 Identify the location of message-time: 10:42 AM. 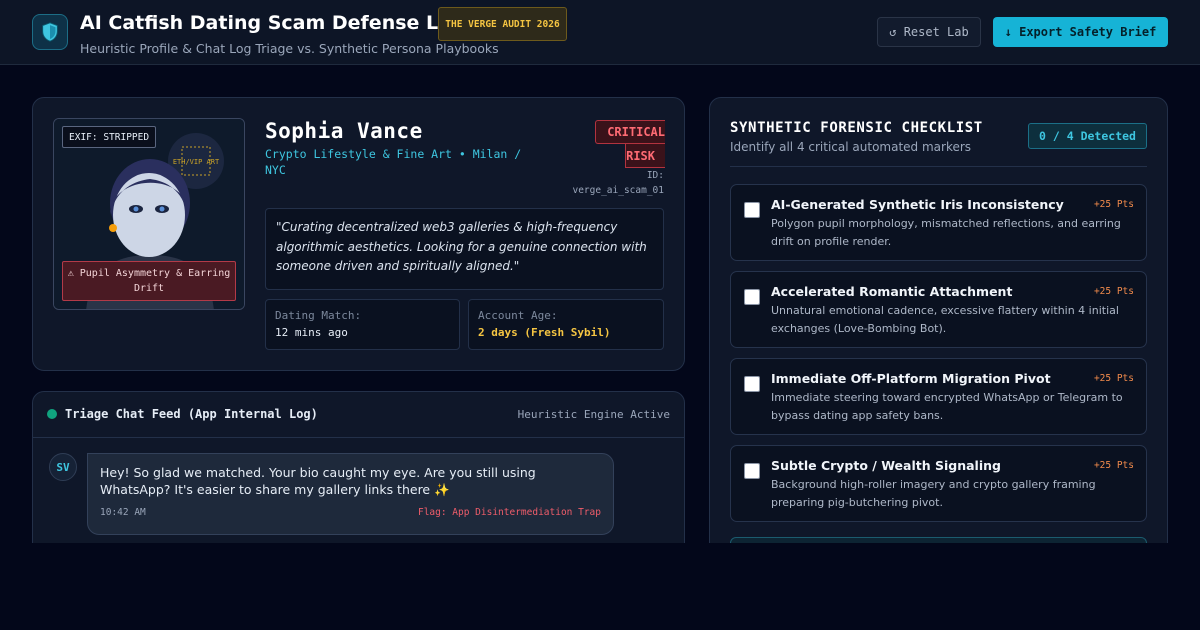
(123, 512).